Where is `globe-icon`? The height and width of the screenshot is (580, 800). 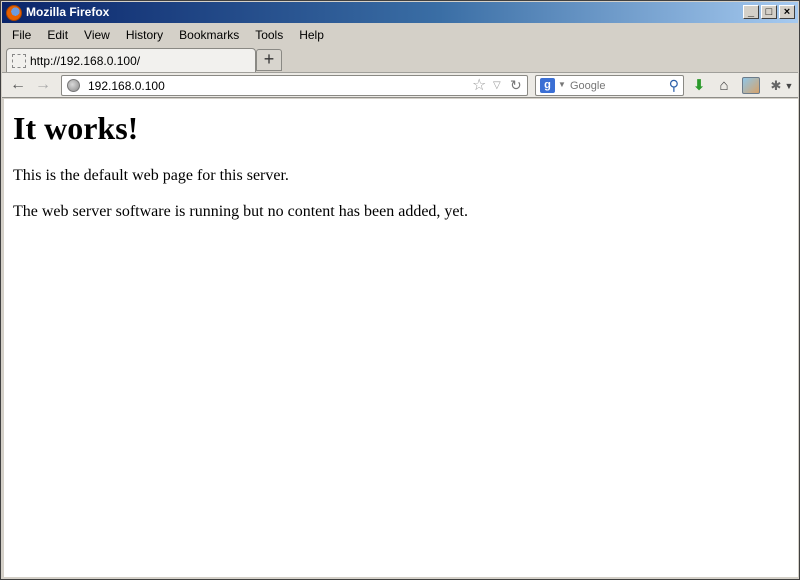
globe-icon is located at coordinates (73, 85).